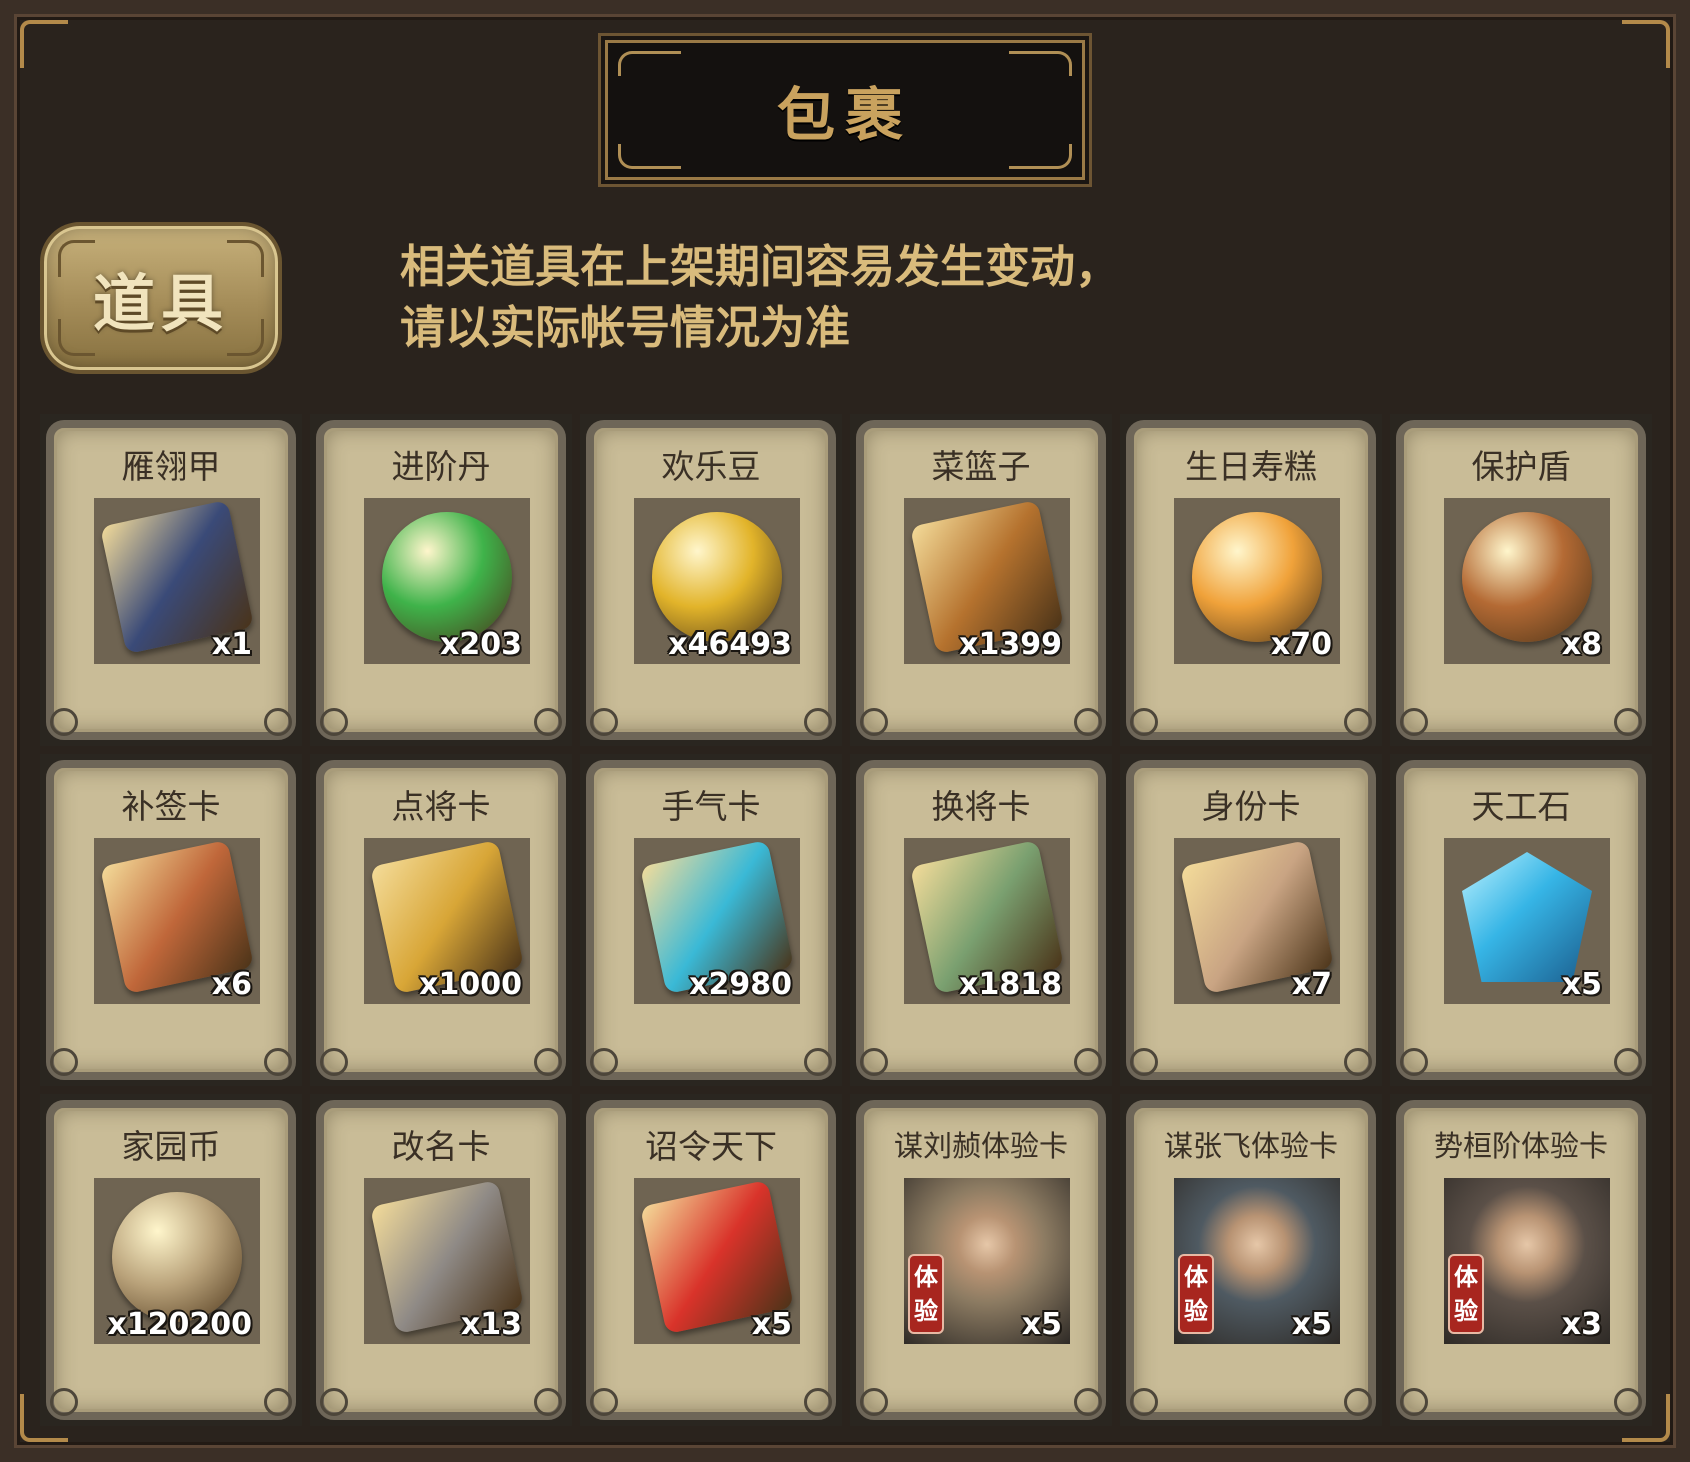 This screenshot has width=1690, height=1462. I want to click on item-card-frame: 天工石 x5, so click(1521, 920).